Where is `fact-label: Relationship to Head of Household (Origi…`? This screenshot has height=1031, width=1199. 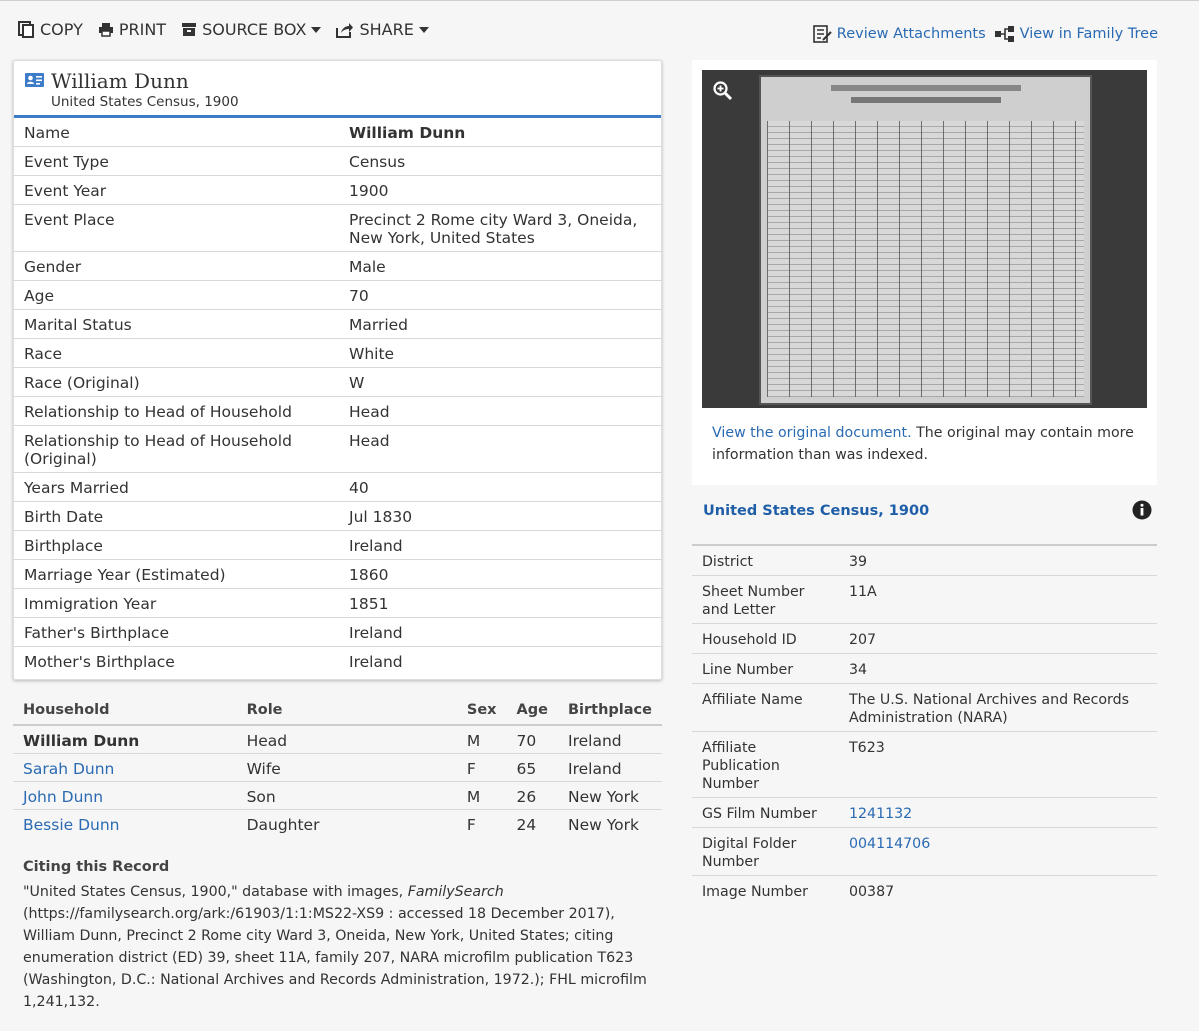 fact-label: Relationship to Head of Household (Origi… is located at coordinates (176, 449).